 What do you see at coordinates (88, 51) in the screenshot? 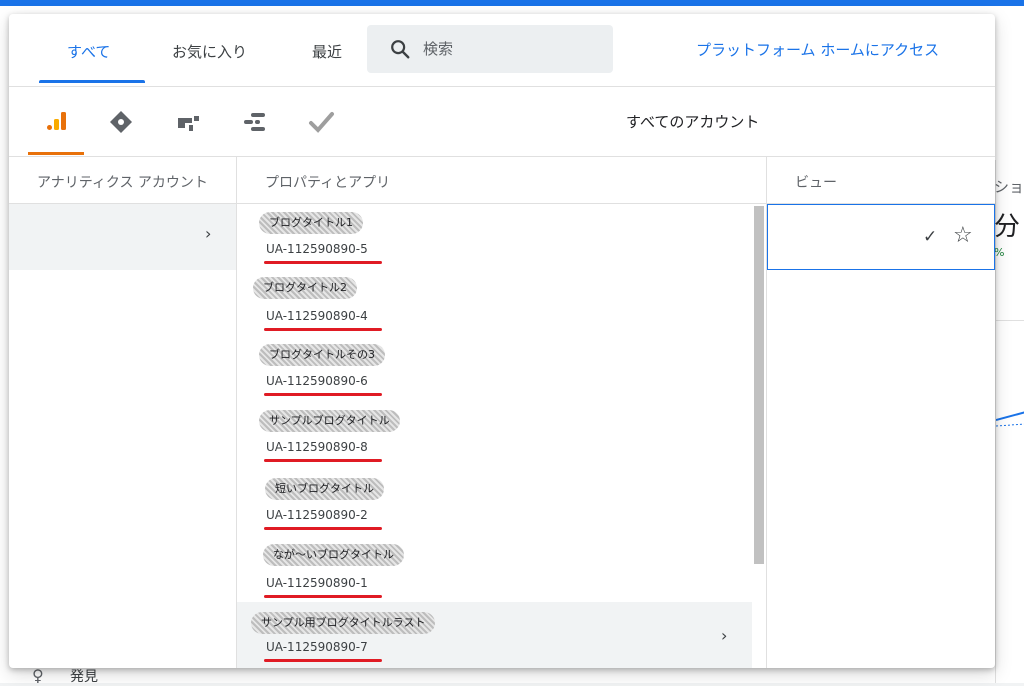
I see `tab-all: すべて` at bounding box center [88, 51].